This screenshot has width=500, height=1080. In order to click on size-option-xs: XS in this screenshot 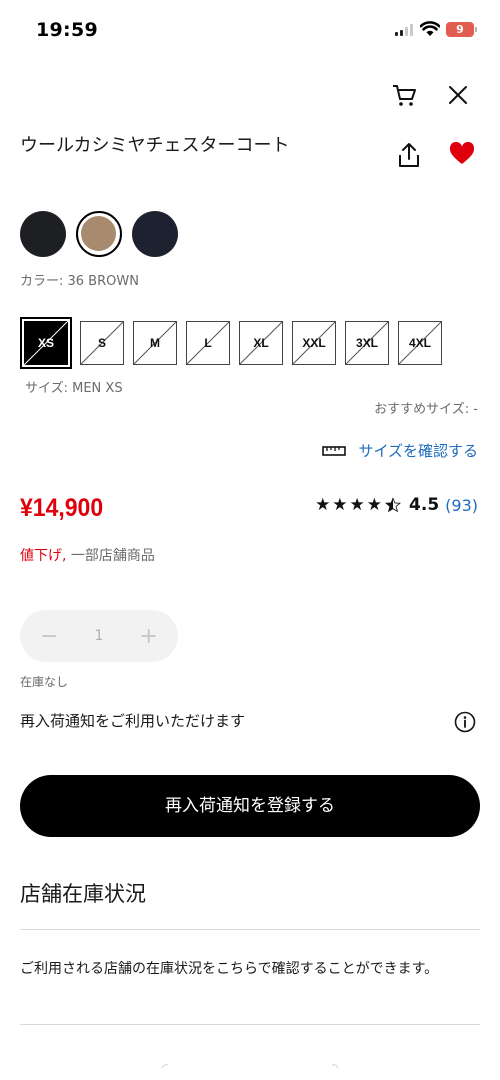, I will do `click(46, 343)`.